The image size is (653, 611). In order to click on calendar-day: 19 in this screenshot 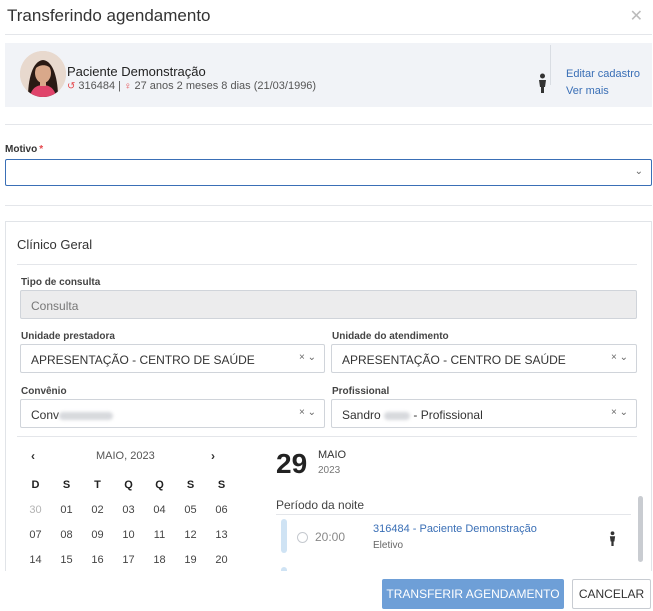, I will do `click(190, 560)`.